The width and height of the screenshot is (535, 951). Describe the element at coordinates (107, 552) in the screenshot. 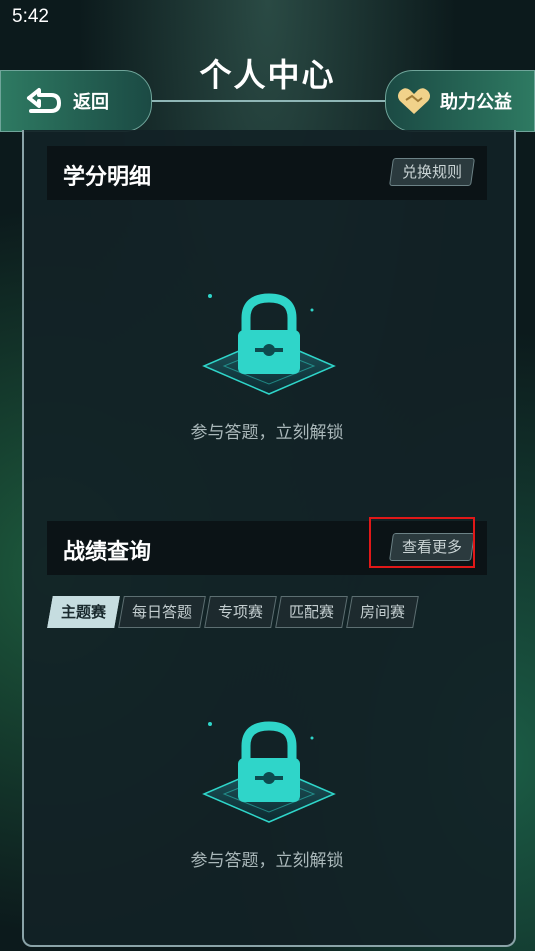

I see `records-title: 战绩查询` at that location.